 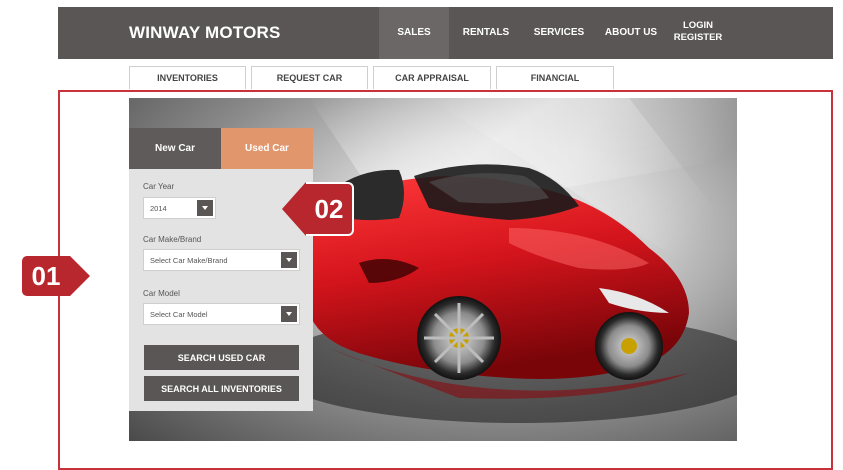 I want to click on car-year-value: 2014, so click(x=158, y=208).